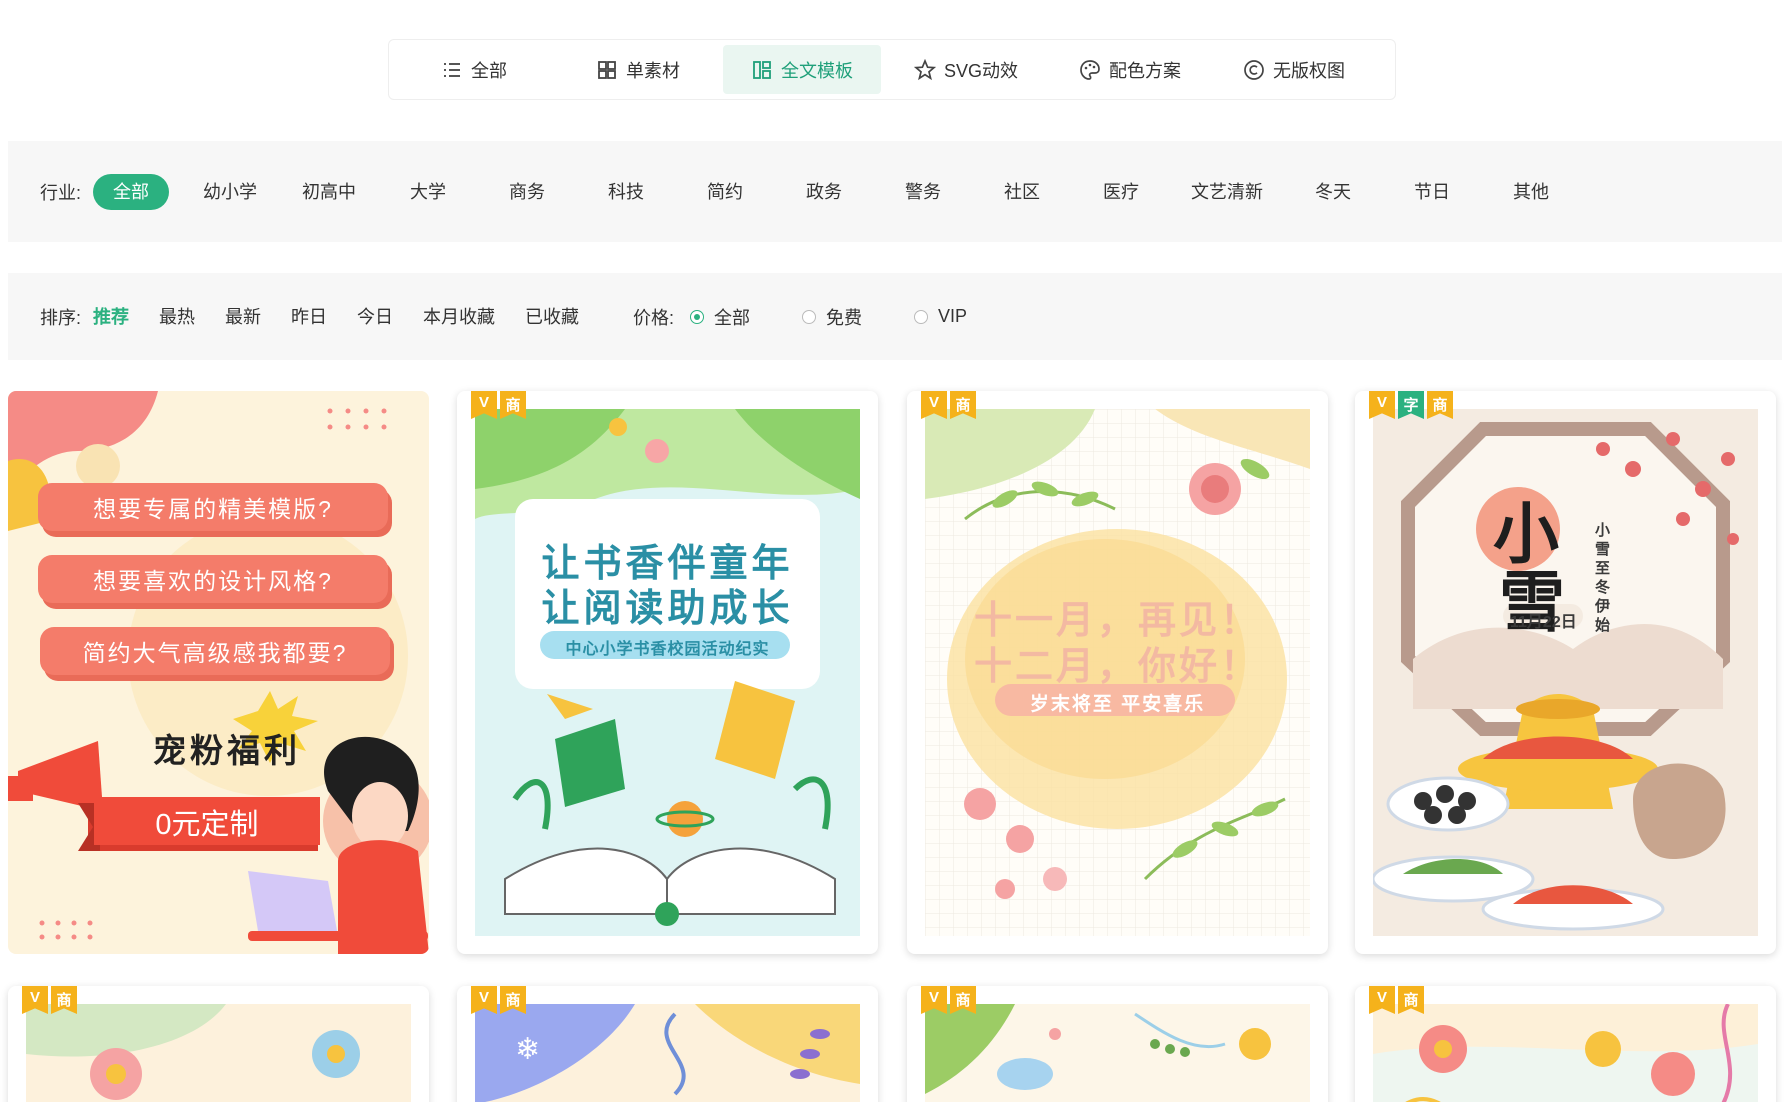 This screenshot has height=1102, width=1792. Describe the element at coordinates (1254, 69) in the screenshot. I see `copyright-icon` at that location.